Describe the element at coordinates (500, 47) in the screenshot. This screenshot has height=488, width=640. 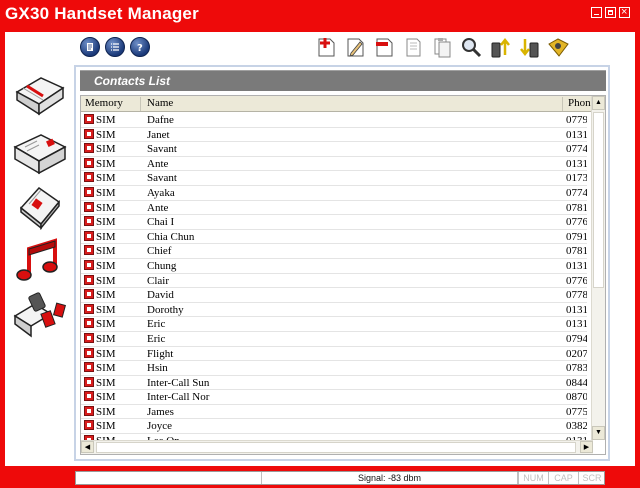
I see `upload-phone-icon` at that location.